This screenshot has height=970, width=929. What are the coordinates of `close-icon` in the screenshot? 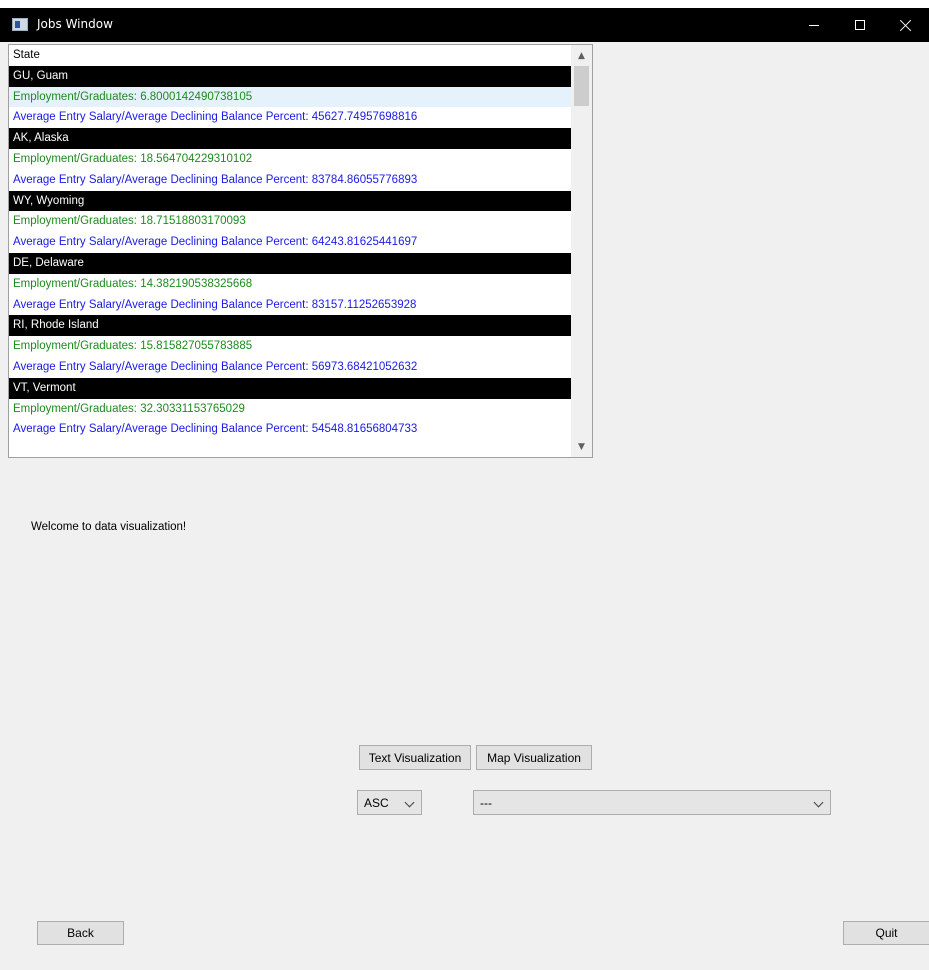 It's located at (906, 25).